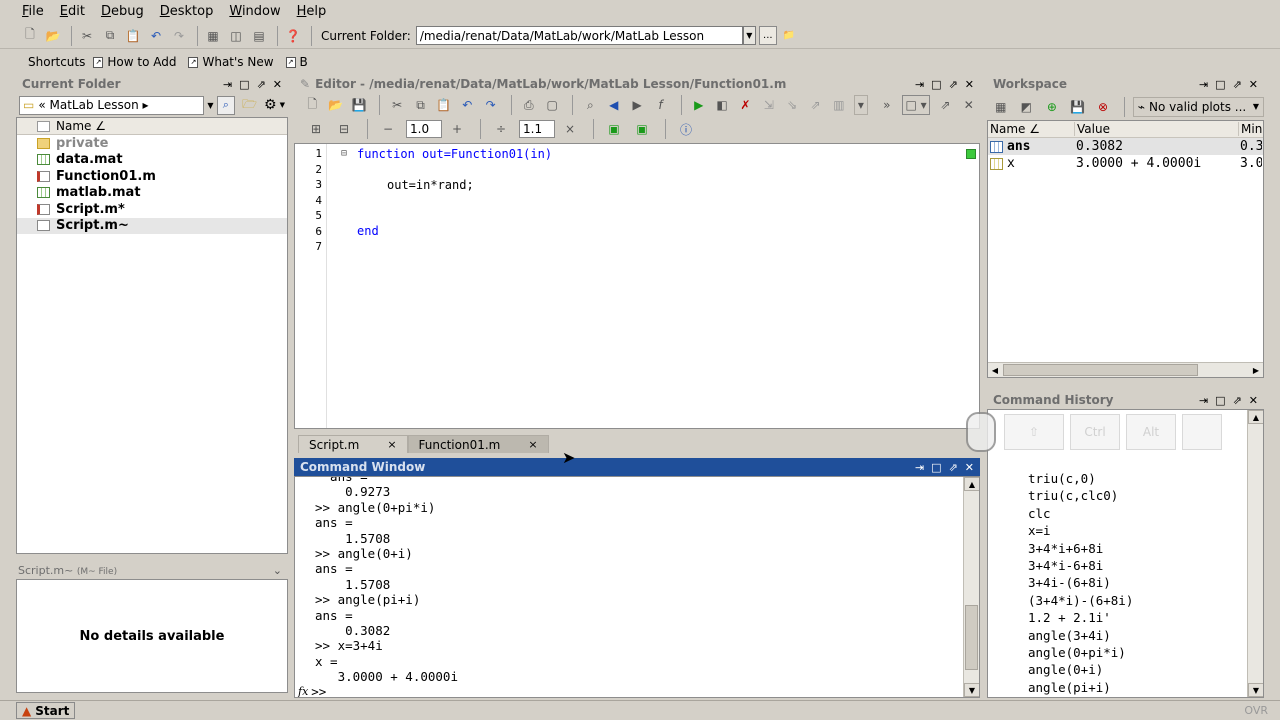 This screenshot has width=1280, height=720. I want to click on history-item: x=i, so click(1125, 531).